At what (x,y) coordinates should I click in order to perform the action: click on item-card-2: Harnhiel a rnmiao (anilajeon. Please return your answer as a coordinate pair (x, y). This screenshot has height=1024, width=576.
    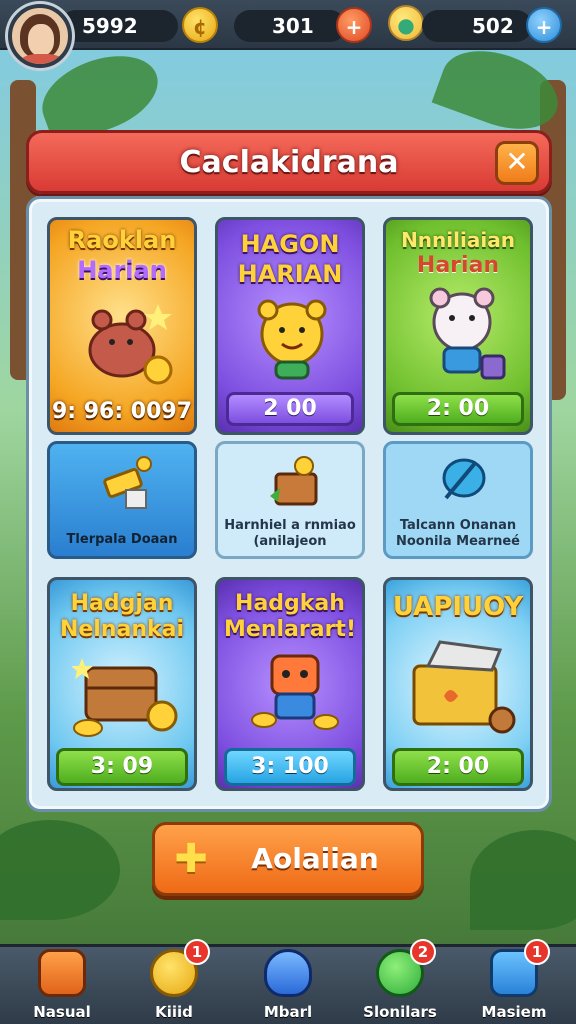
    Looking at the image, I should click on (290, 500).